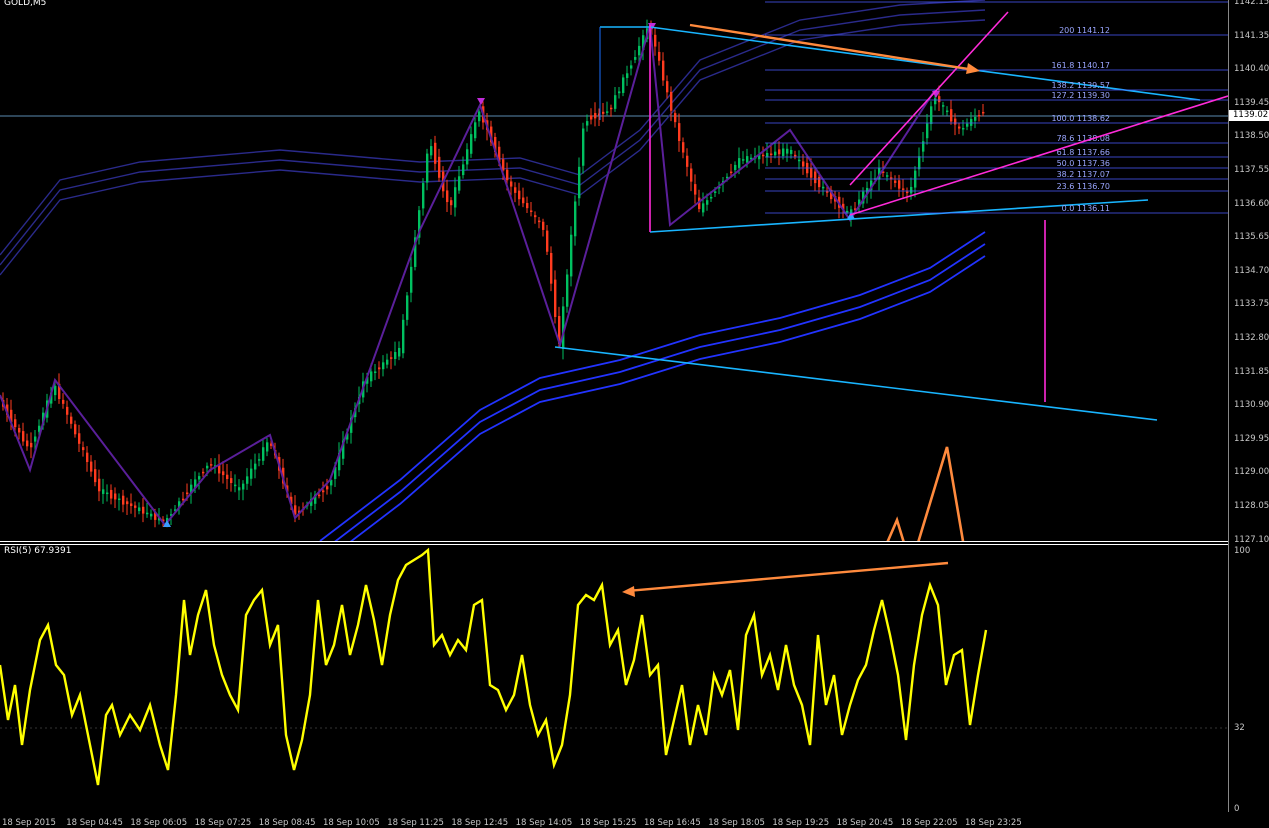  What do you see at coordinates (29, 823) in the screenshot?
I see `time-axis-label: 18 Sep 2015` at bounding box center [29, 823].